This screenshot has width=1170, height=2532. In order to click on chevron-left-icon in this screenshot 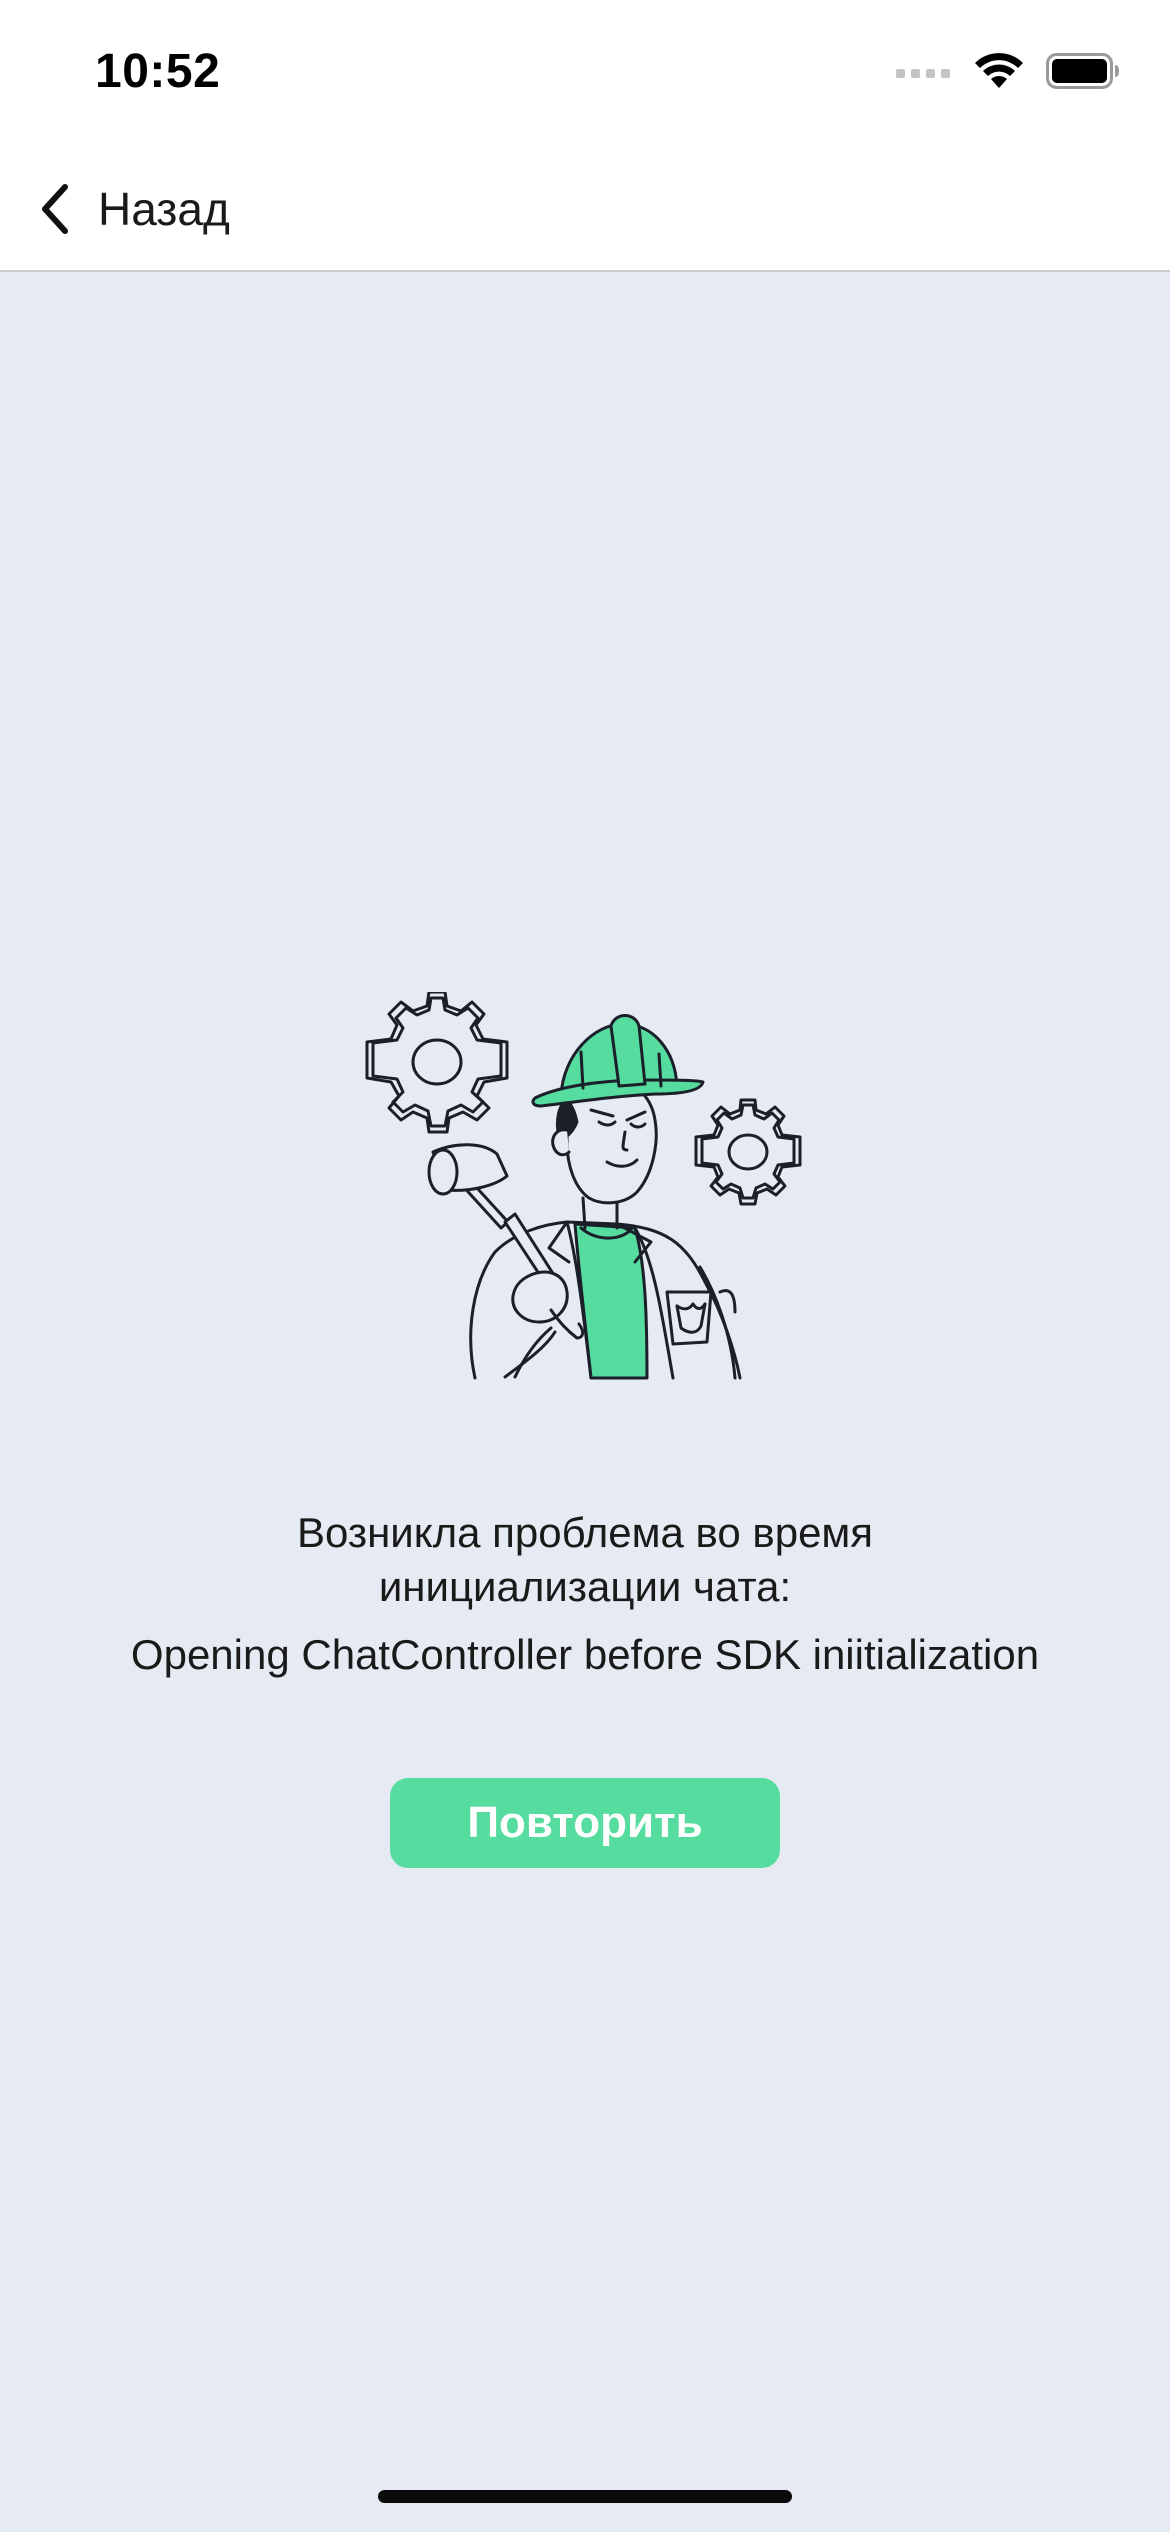, I will do `click(55, 209)`.